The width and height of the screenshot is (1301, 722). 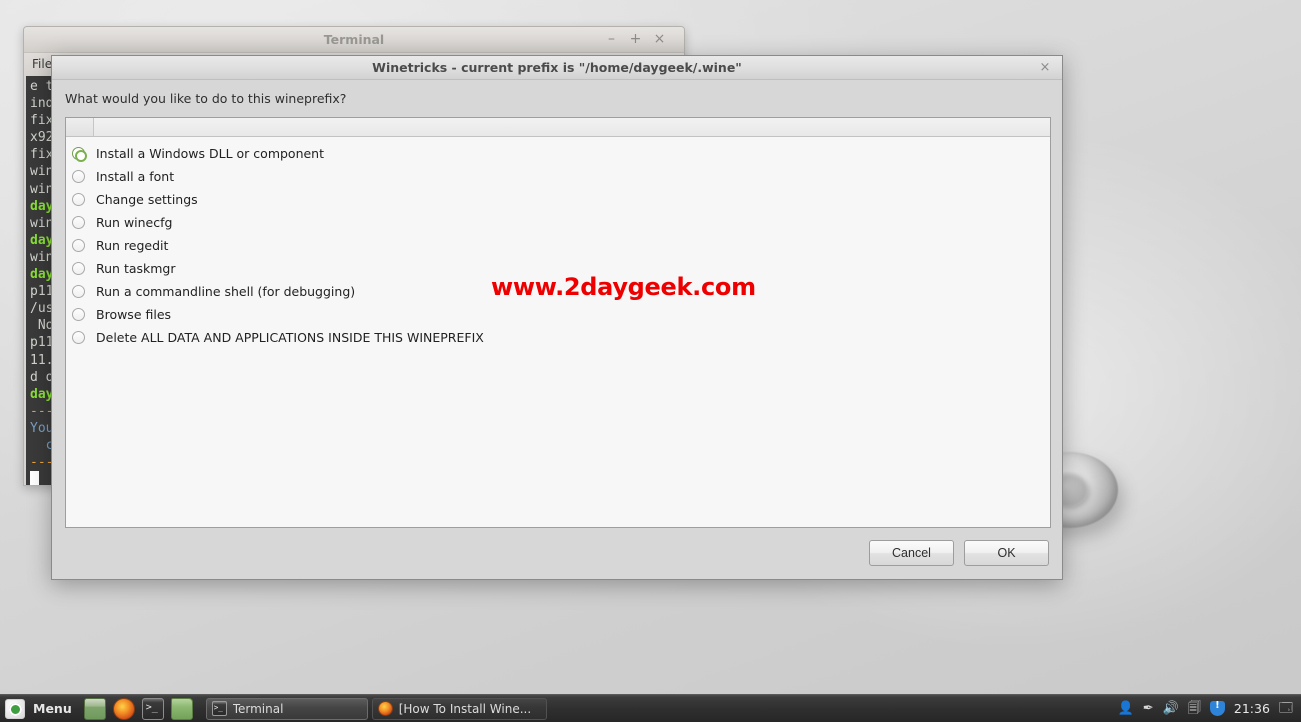 What do you see at coordinates (911, 553) in the screenshot?
I see `cancel-button: Cancel` at bounding box center [911, 553].